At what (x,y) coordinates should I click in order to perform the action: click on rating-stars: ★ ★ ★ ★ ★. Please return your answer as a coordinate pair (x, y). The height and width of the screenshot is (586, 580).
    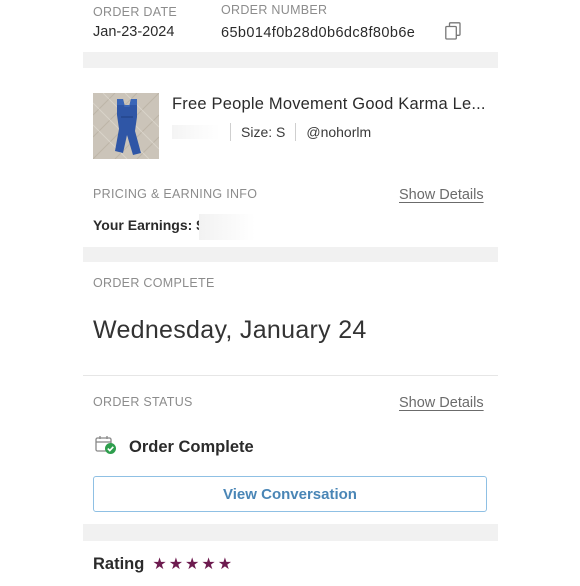
    Looking at the image, I should click on (192, 564).